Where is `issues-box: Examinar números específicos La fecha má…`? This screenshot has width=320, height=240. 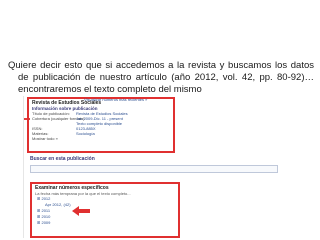 issues-box: Examinar números específicos La fecha má… is located at coordinates (105, 210).